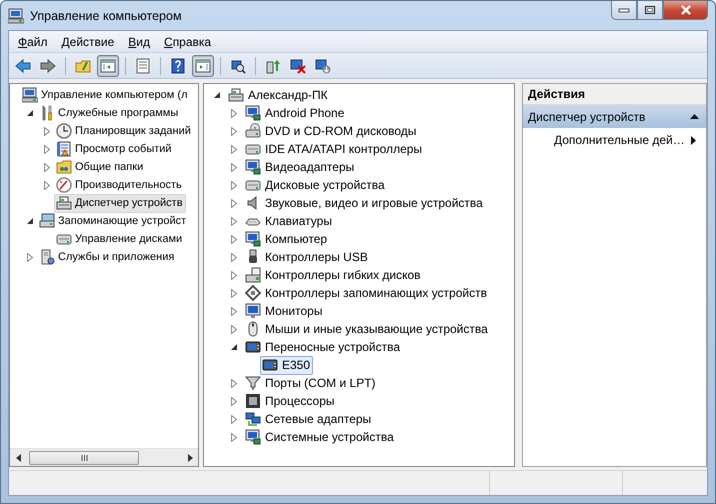 The image size is (716, 504). I want to click on floppy-drive-icon, so click(253, 275).